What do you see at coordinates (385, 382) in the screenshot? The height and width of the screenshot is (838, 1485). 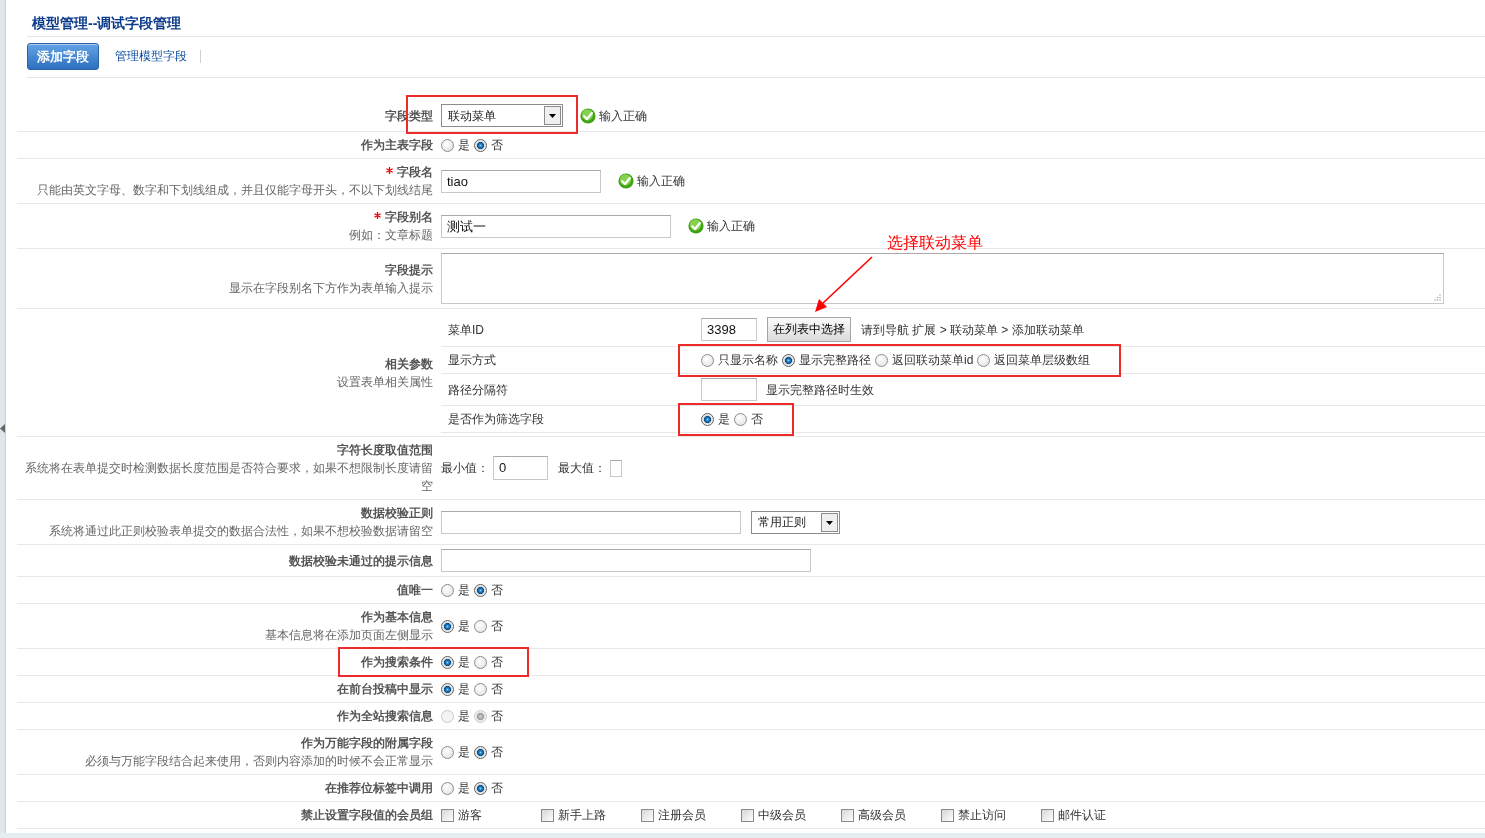 I see `field-hint: 设置表单相关属性` at bounding box center [385, 382].